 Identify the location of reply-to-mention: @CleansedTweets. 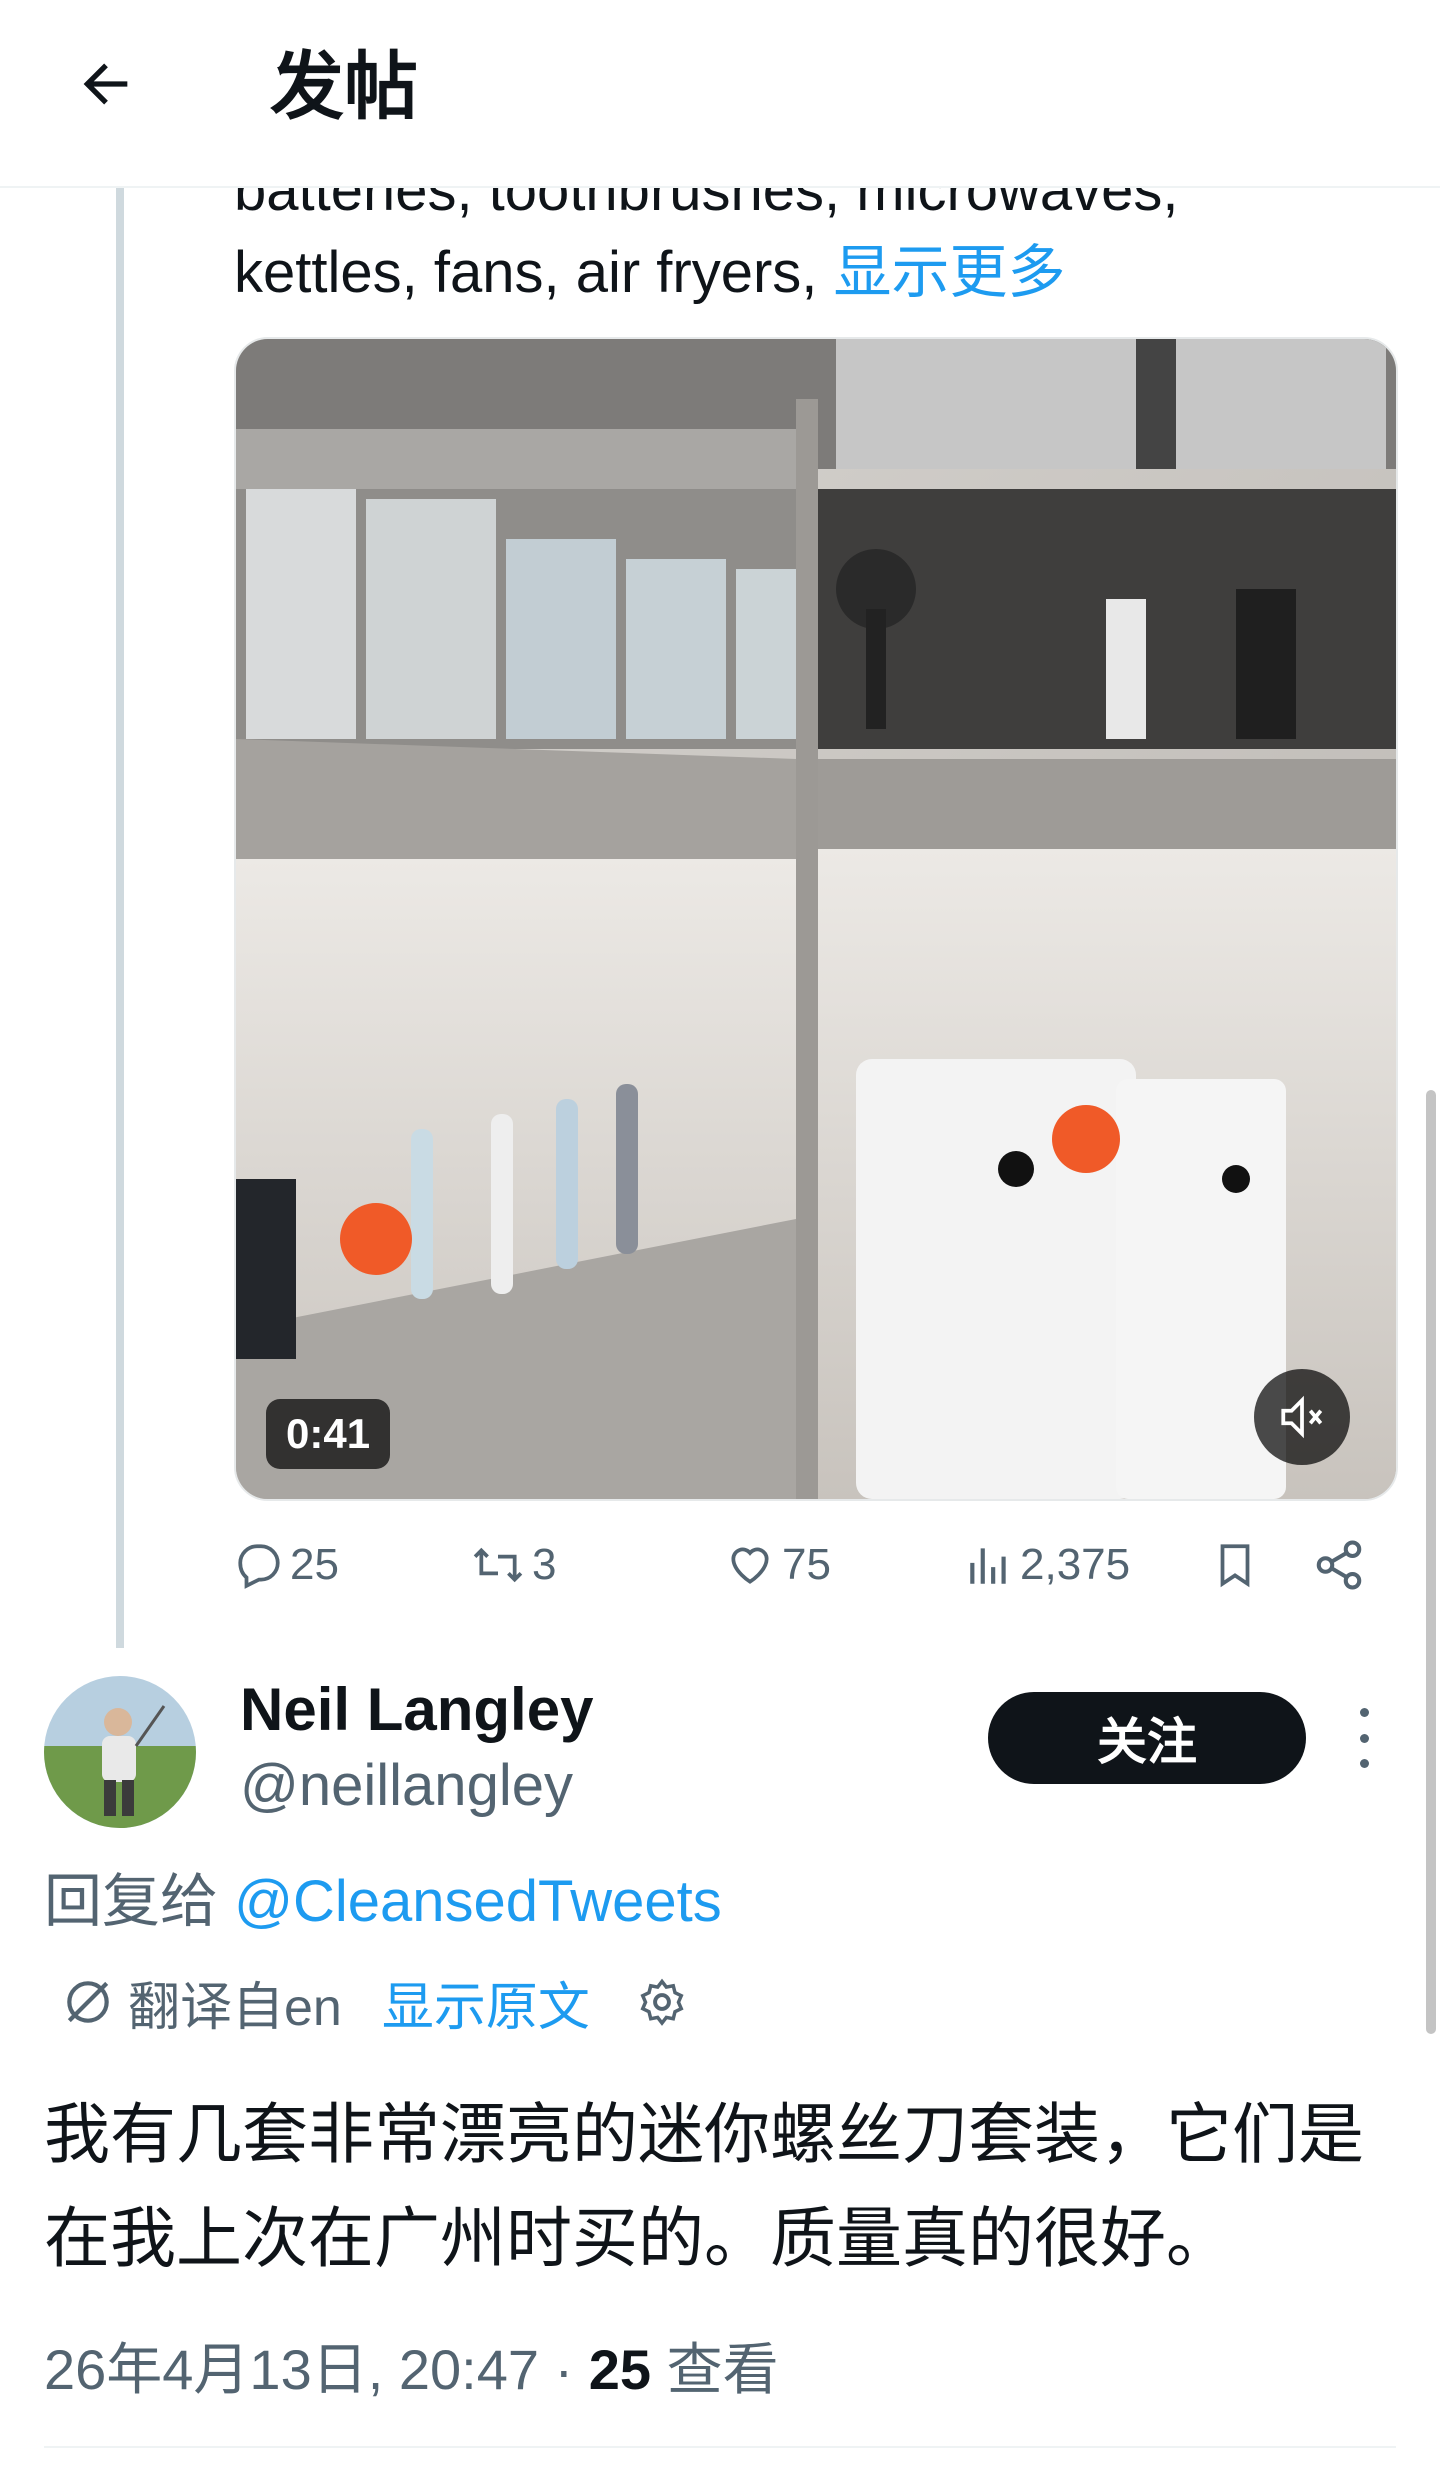
(478, 1901).